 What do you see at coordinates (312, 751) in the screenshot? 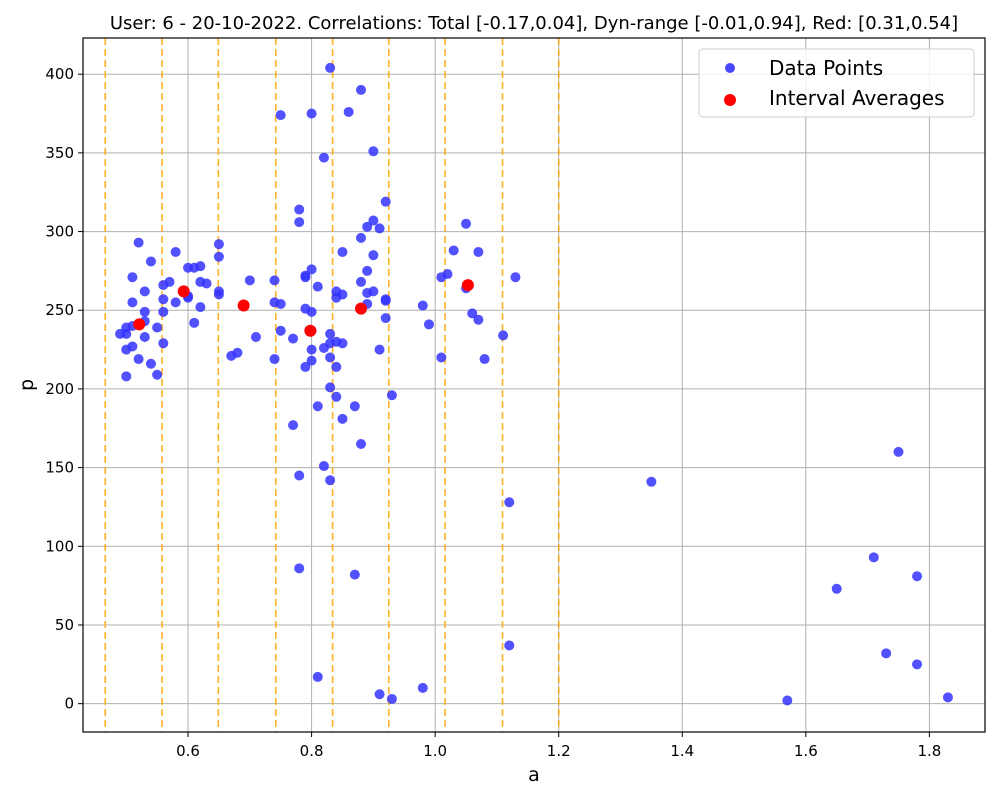
I see `x-tick-label: 0.8` at bounding box center [312, 751].